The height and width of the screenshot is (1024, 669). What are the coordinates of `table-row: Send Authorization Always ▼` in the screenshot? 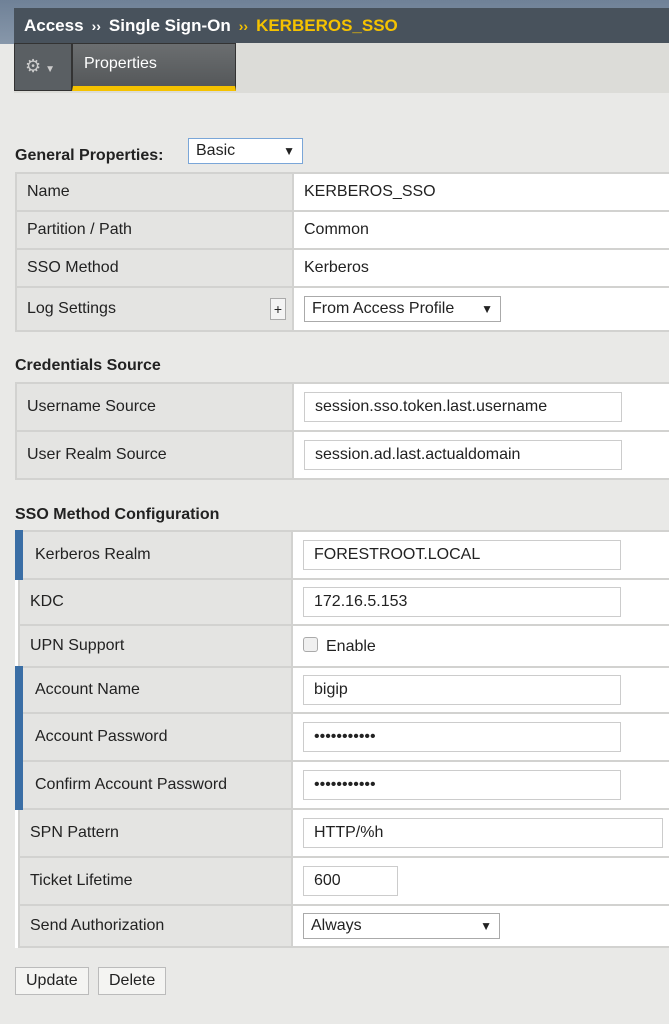 It's located at (343, 926).